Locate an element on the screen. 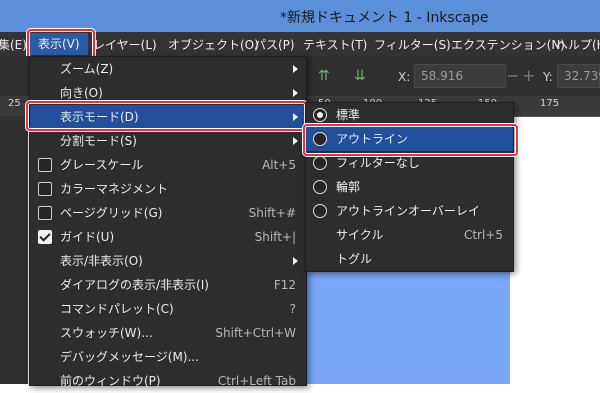 This screenshot has height=393, width=600. menu-item-display-mode: 表示モード(D) is located at coordinates (168, 117).